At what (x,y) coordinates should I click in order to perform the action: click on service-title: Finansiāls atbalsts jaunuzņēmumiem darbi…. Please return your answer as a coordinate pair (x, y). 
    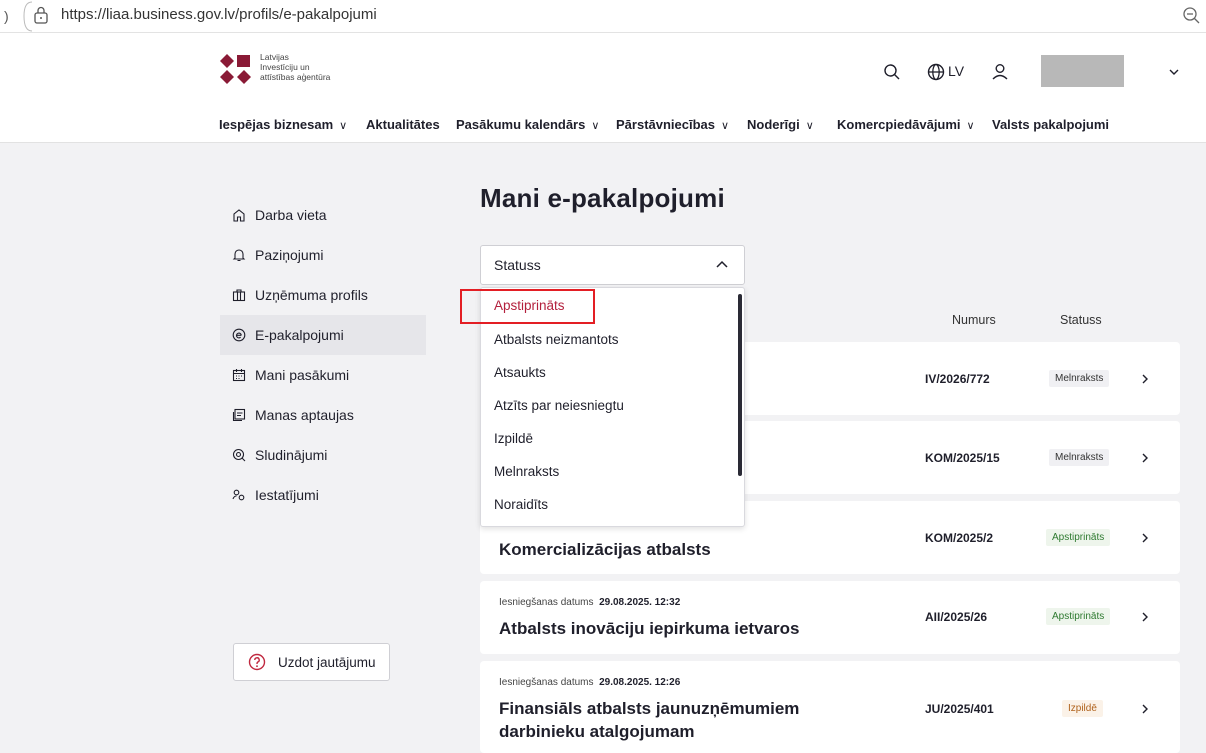
    Looking at the image, I should click on (649, 720).